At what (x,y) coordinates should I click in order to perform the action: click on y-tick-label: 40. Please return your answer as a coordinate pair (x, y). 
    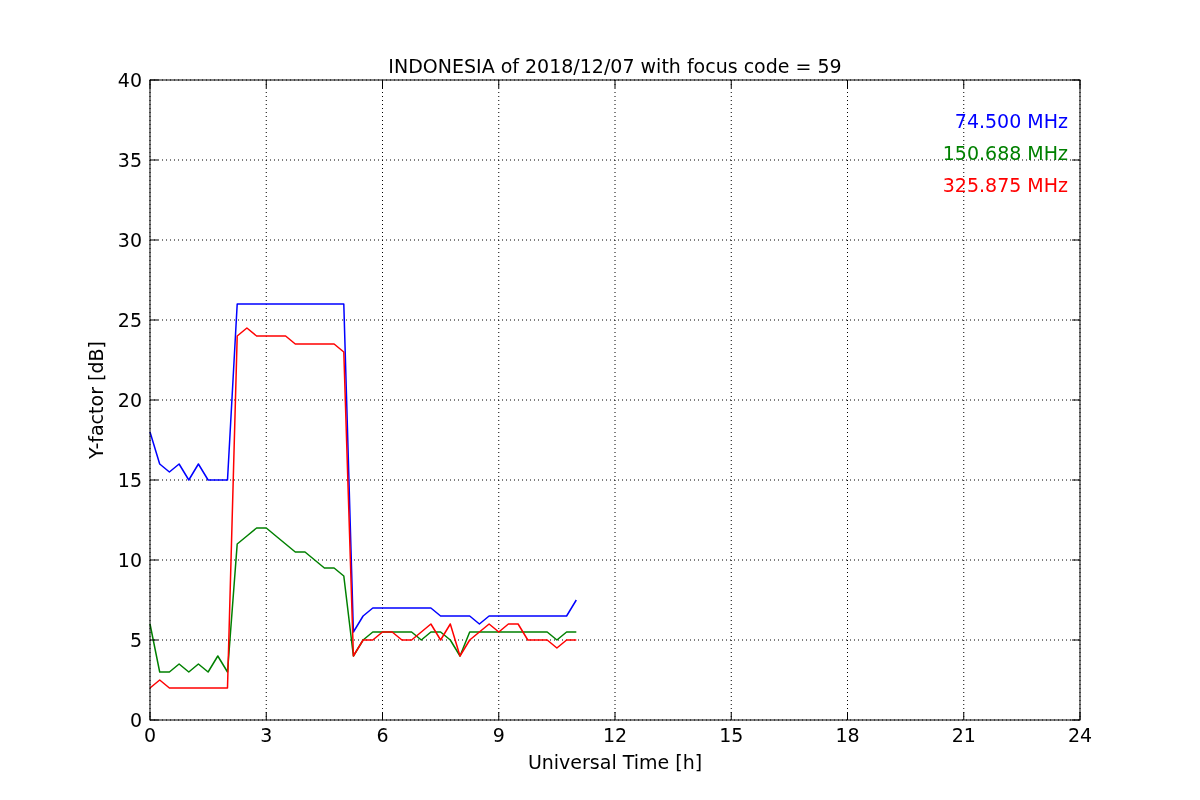
    Looking at the image, I should click on (129, 80).